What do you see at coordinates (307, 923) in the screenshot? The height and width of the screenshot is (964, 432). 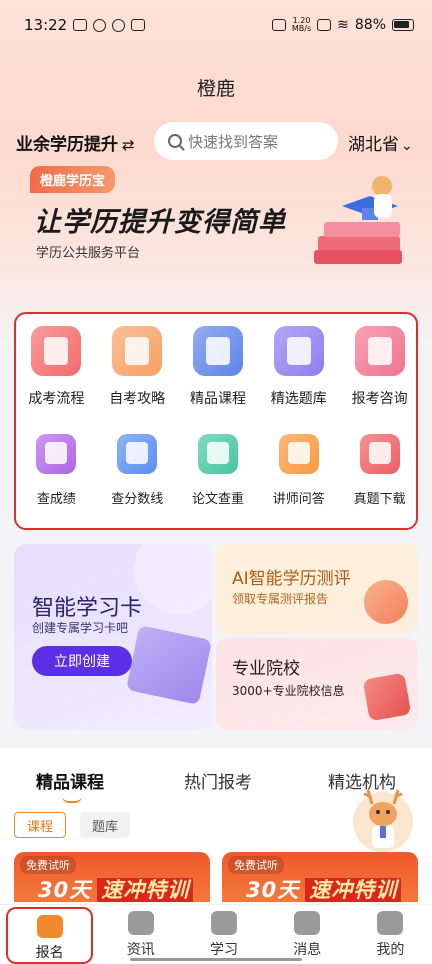 I see `message-icon` at bounding box center [307, 923].